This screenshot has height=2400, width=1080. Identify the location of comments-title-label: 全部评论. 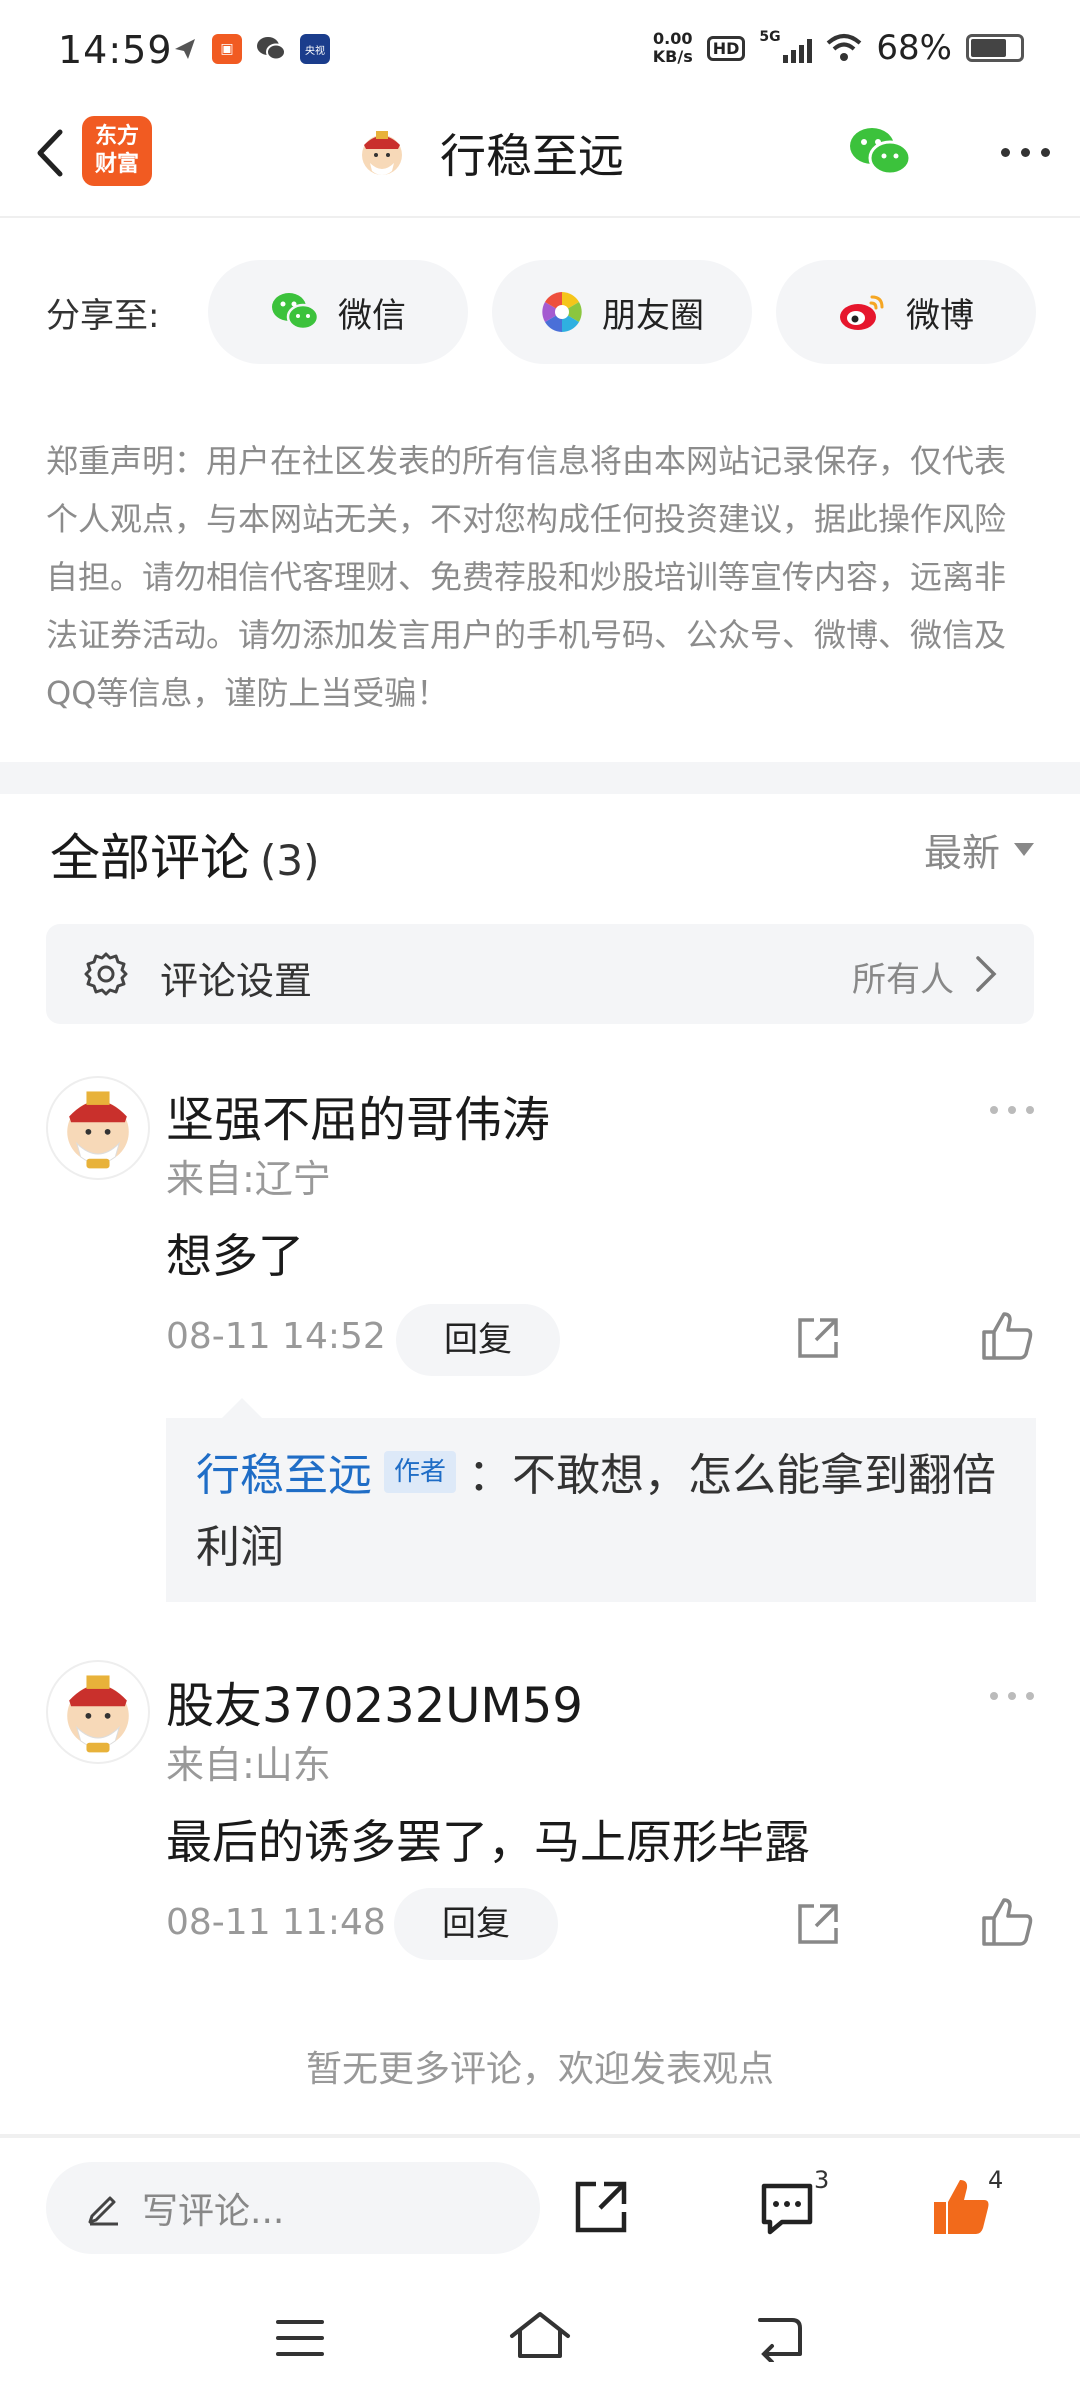
(150, 858).